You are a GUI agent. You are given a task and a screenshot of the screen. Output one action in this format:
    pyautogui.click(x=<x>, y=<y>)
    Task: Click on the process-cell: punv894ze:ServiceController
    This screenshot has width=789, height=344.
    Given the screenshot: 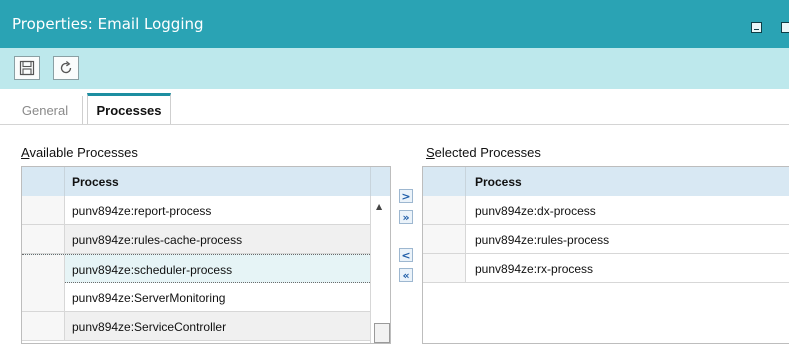 What is the action you would take?
    pyautogui.click(x=149, y=327)
    